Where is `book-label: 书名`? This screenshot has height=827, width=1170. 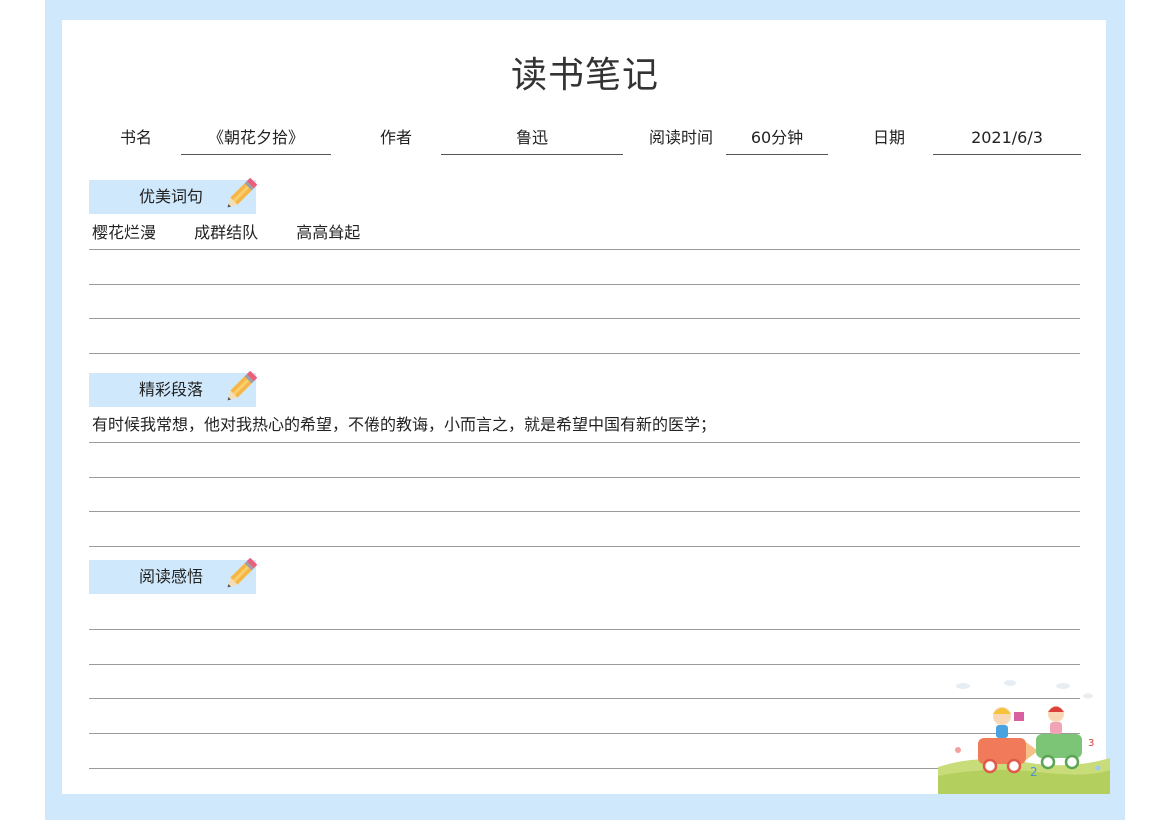
book-label: 书名 is located at coordinates (135, 137).